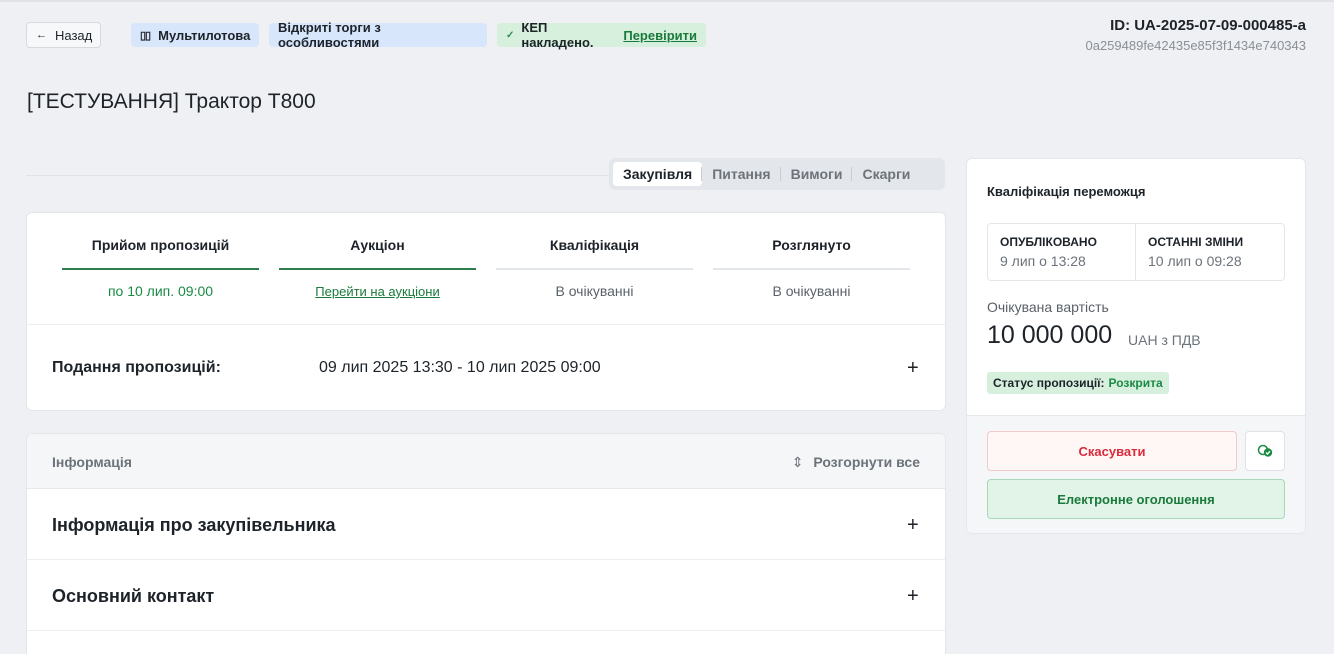  What do you see at coordinates (1195, 261) in the screenshot?
I see `changed-value: 10 лип о 09:28` at bounding box center [1195, 261].